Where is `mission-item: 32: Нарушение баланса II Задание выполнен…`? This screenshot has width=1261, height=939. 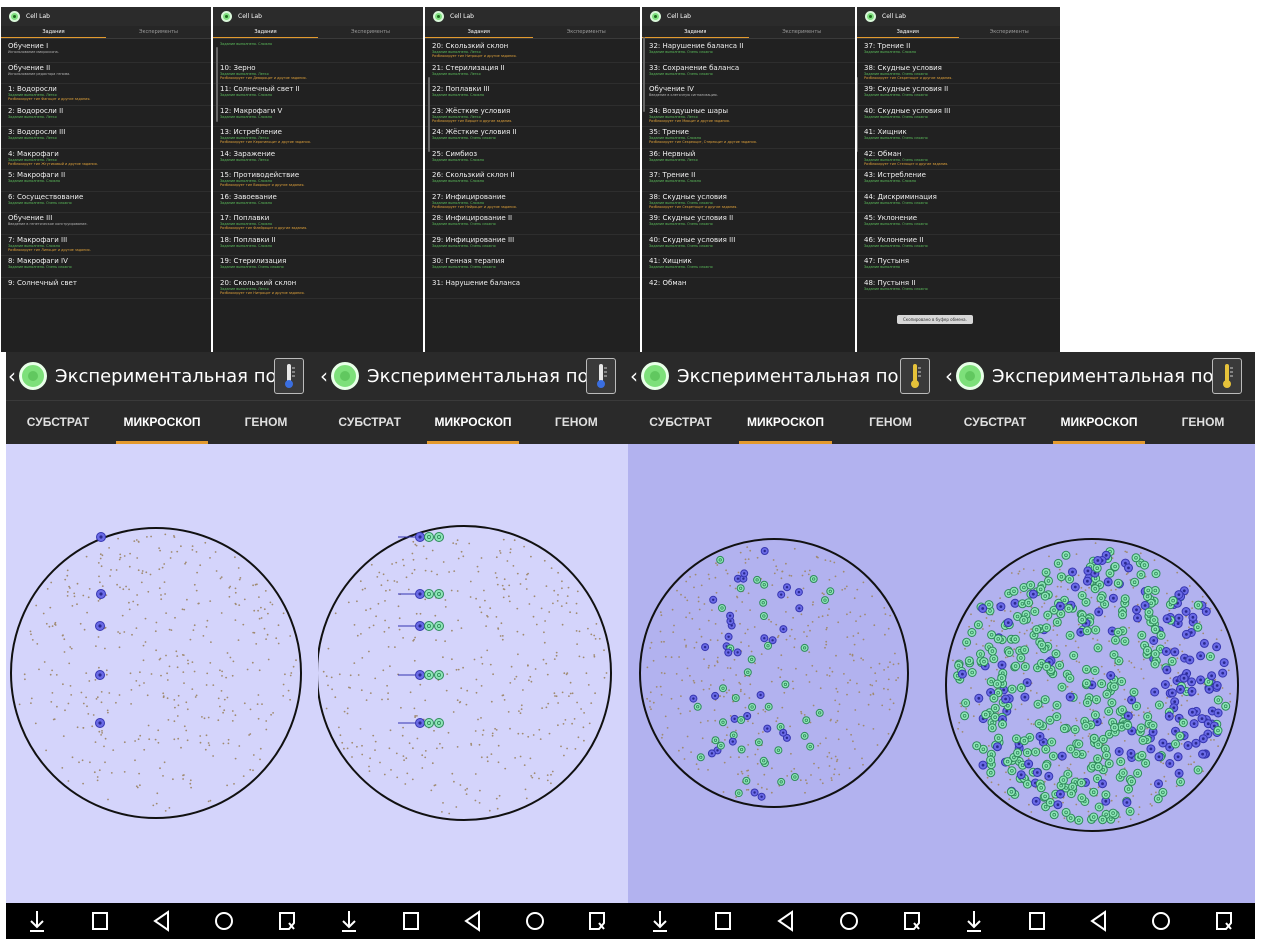
mission-item: 32: Нарушение баланса II Задание выполнен… is located at coordinates (748, 52).